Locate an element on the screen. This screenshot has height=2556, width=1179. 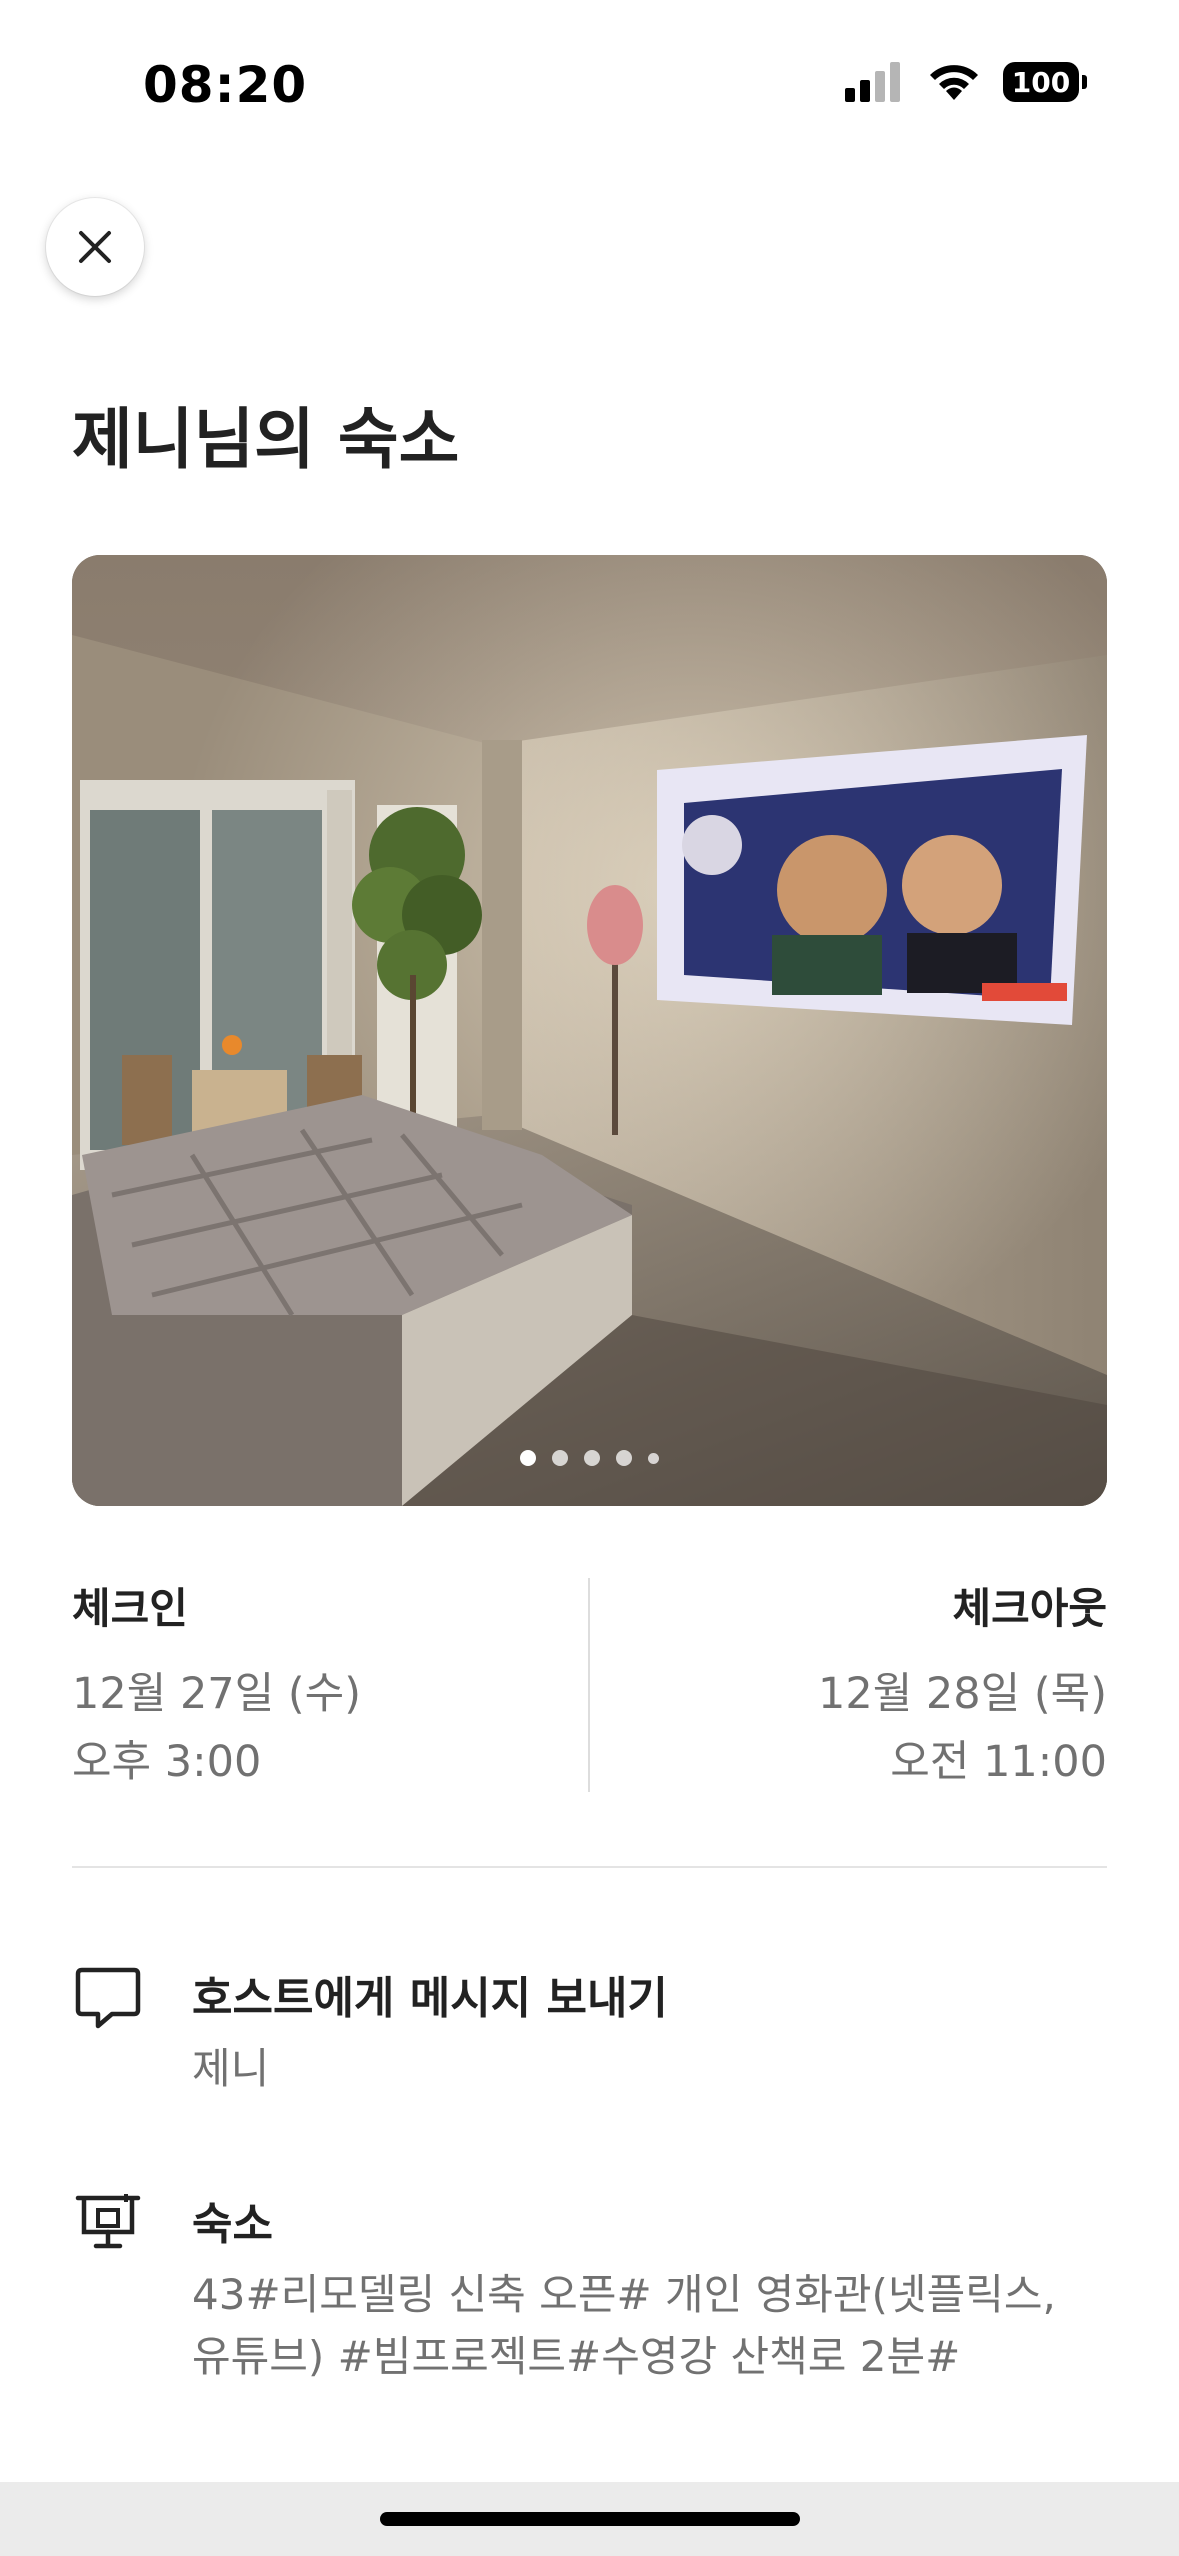
chat-bubble-icon is located at coordinates (108, 1998).